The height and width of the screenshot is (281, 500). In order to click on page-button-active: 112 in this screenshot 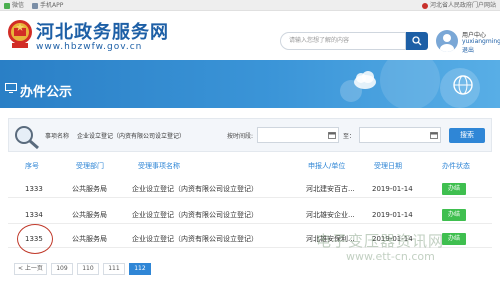, I will do `click(139, 269)`.